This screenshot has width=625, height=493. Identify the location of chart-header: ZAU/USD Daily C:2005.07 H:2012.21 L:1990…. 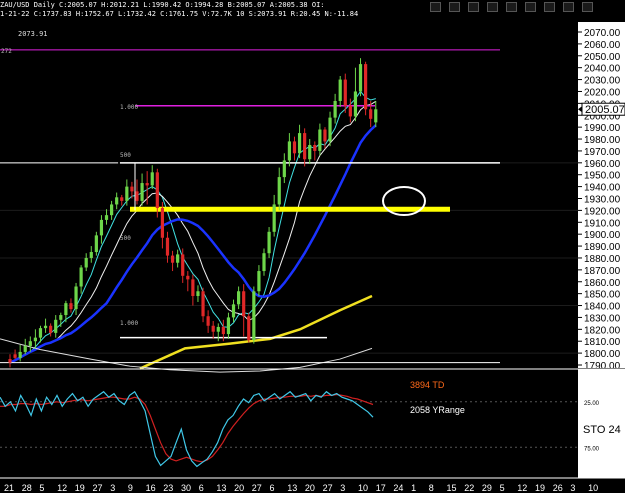
(312, 11).